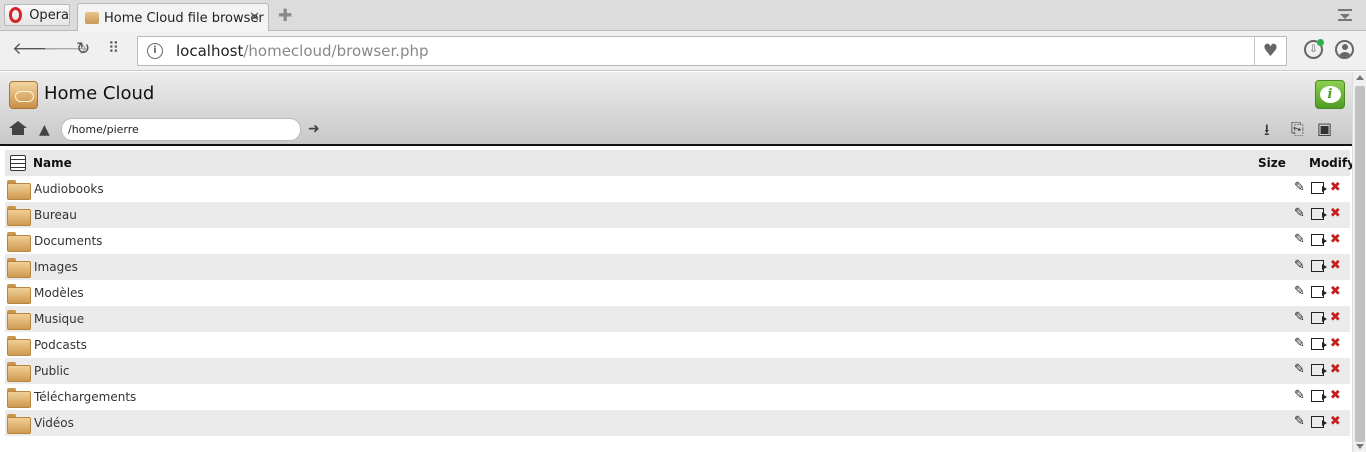 The width and height of the screenshot is (1366, 452). Describe the element at coordinates (677, 397) in the screenshot. I see `table-row: Téléchargements ✎ ✖` at that location.